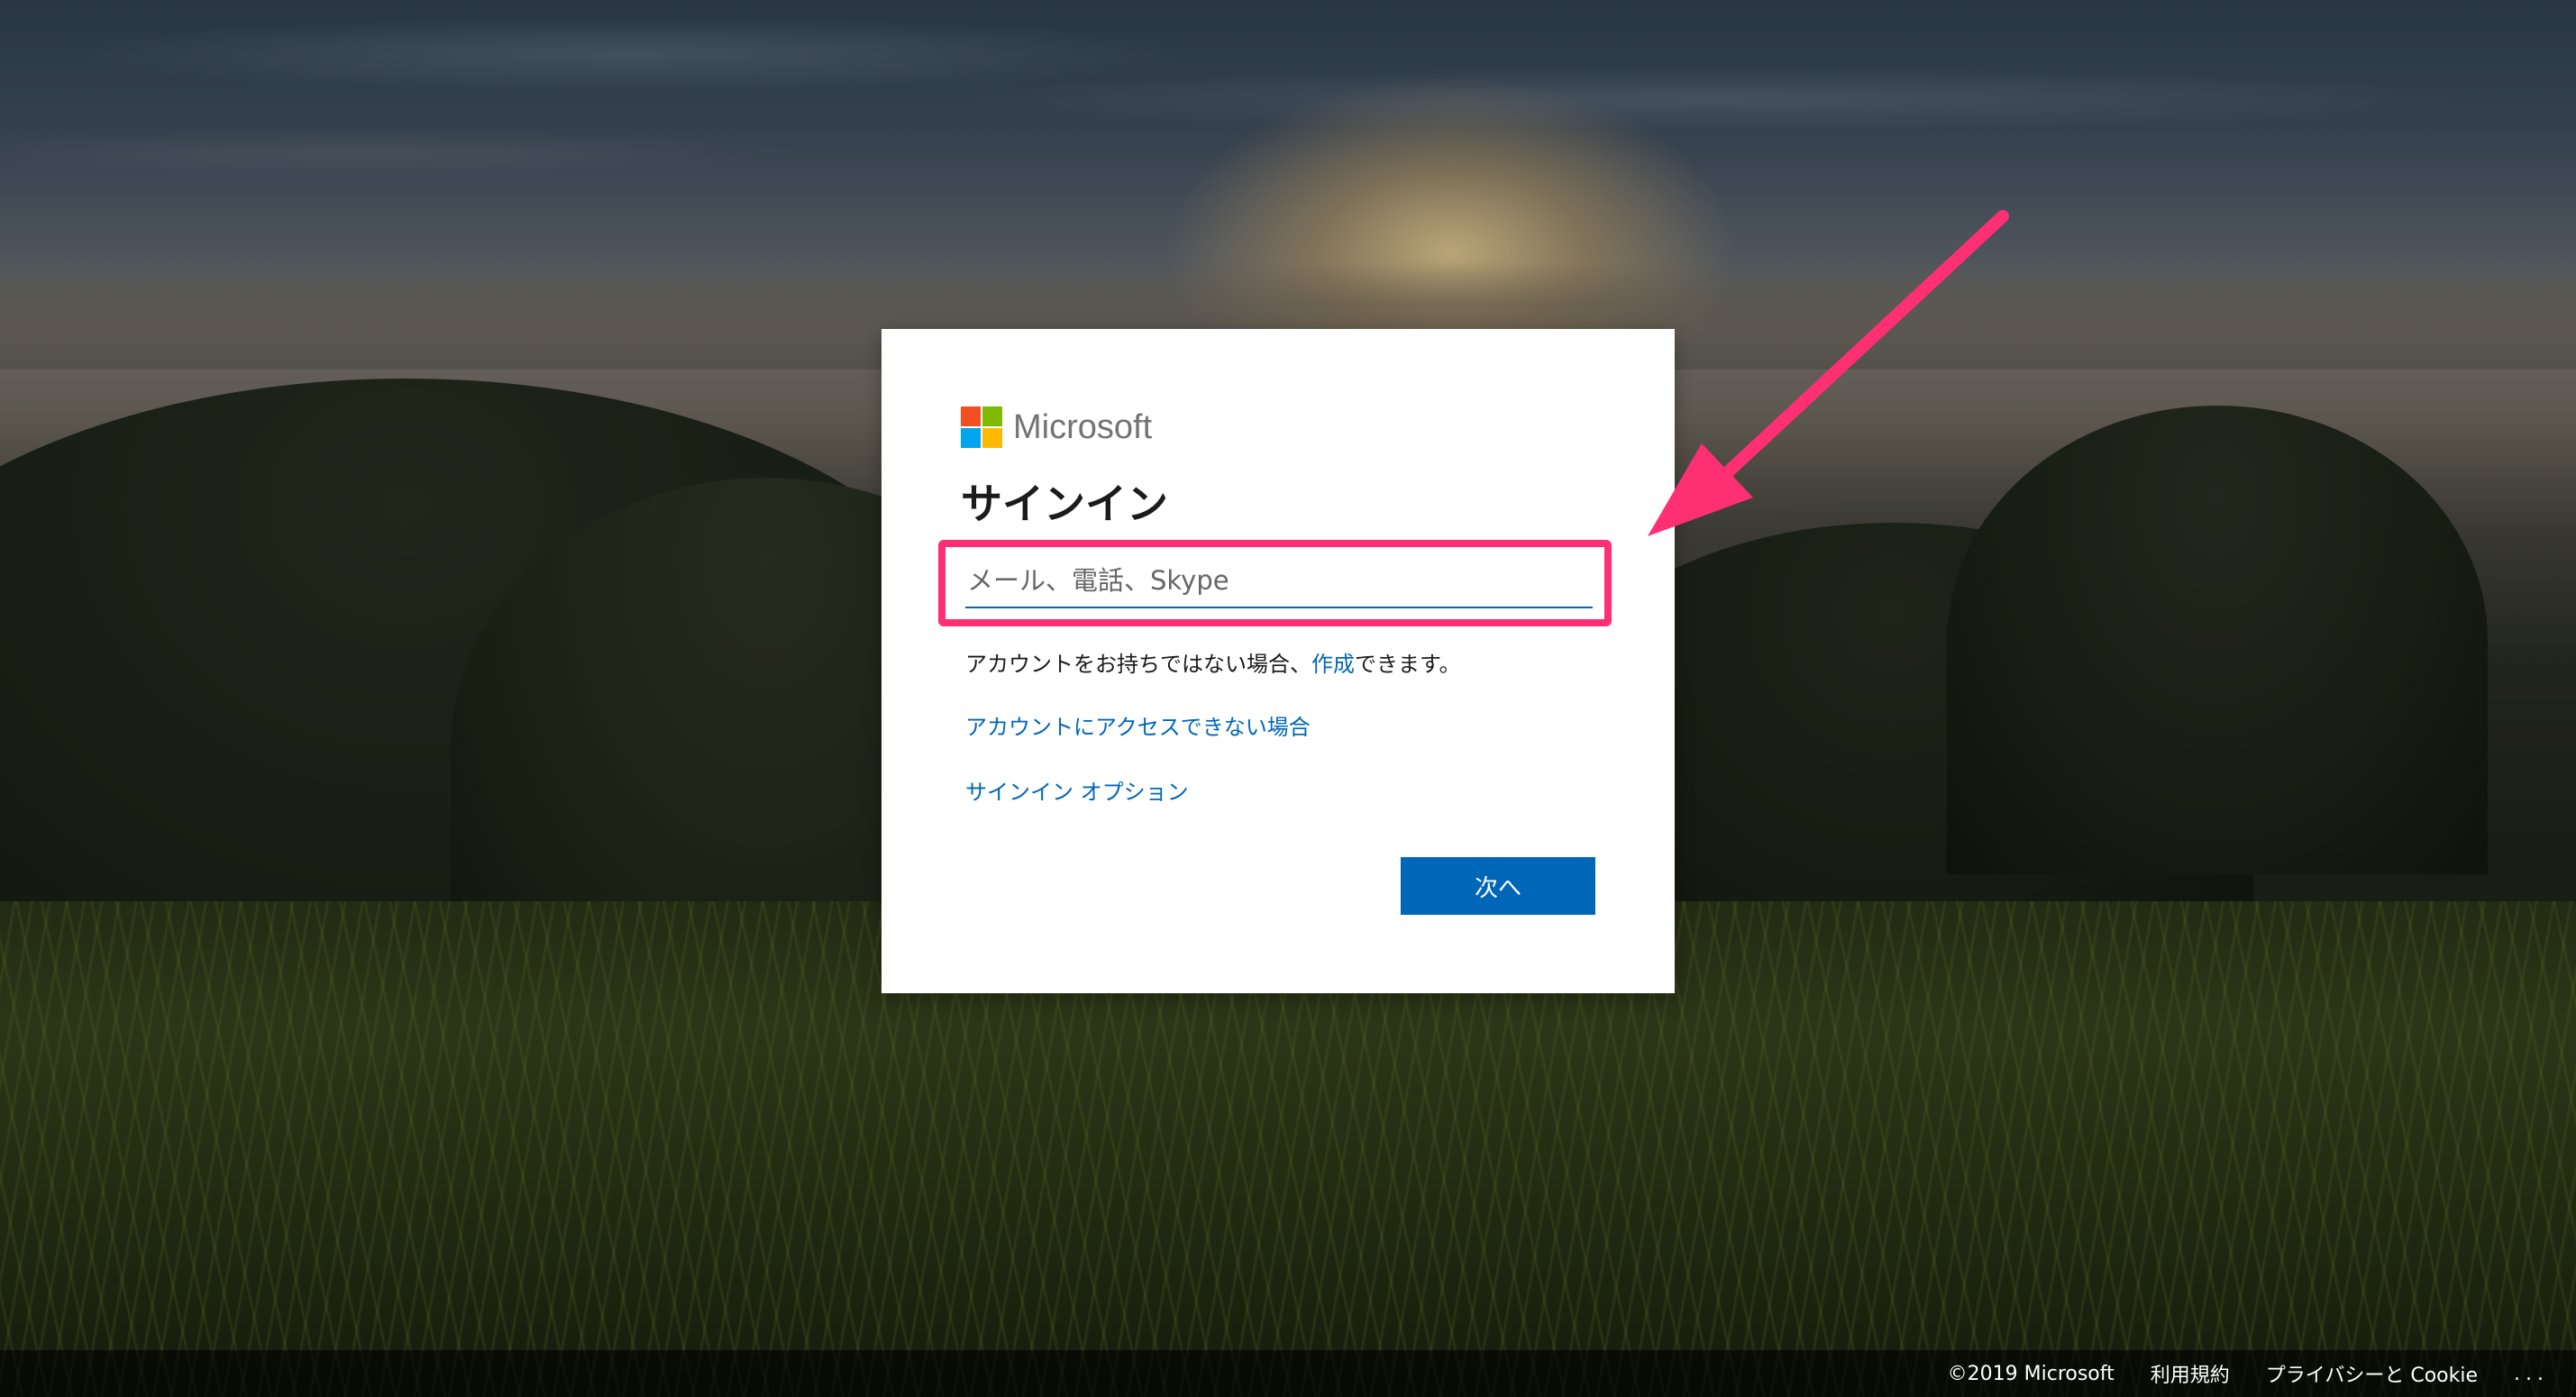 The width and height of the screenshot is (2576, 1397). What do you see at coordinates (1408, 664) in the screenshot?
I see `no-account-suffix: できます。` at bounding box center [1408, 664].